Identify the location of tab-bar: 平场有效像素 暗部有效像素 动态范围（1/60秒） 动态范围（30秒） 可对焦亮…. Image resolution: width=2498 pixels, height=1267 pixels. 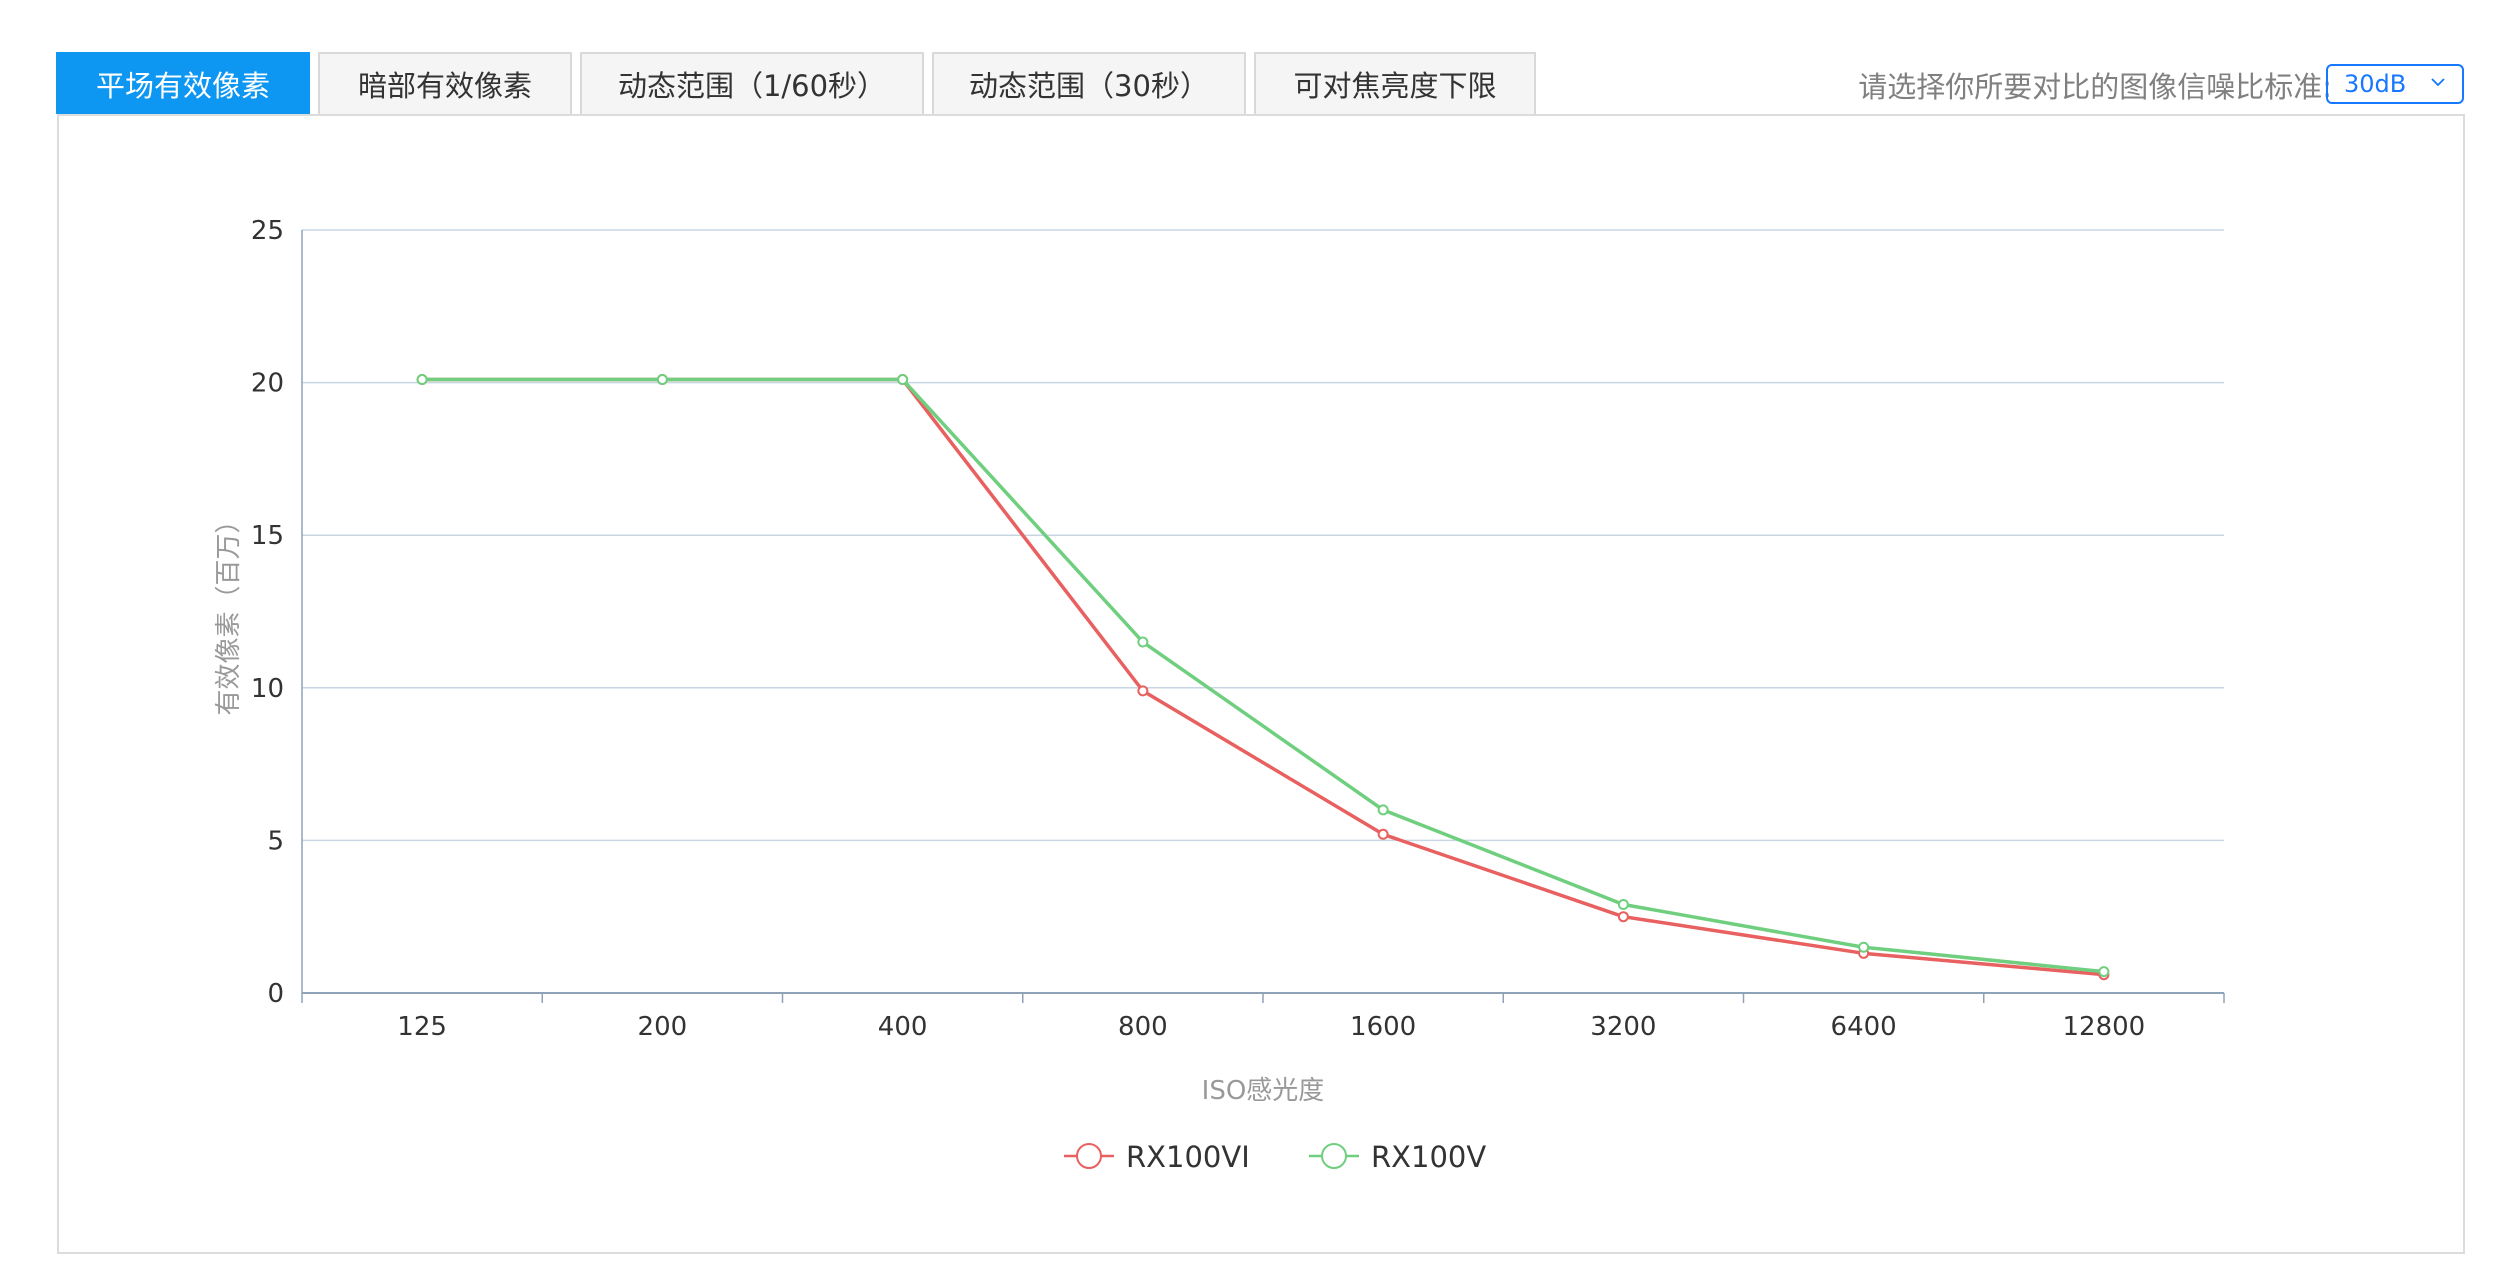
(800, 84).